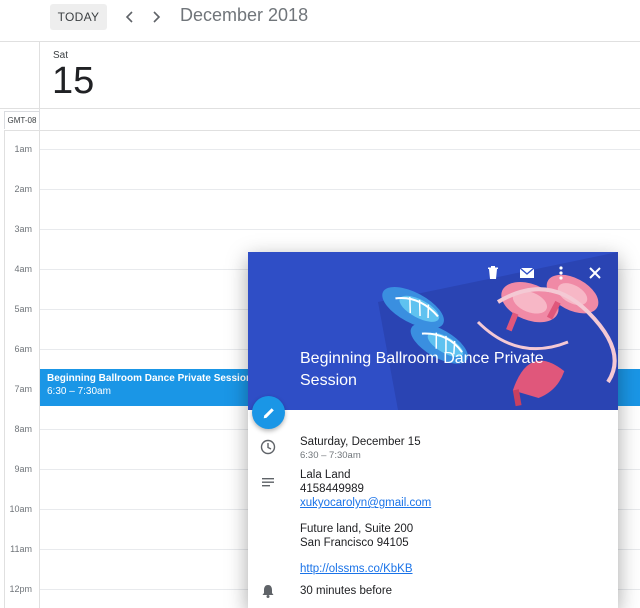 This screenshot has width=640, height=608. What do you see at coordinates (23, 309) in the screenshot?
I see `hour-label: 5am` at bounding box center [23, 309].